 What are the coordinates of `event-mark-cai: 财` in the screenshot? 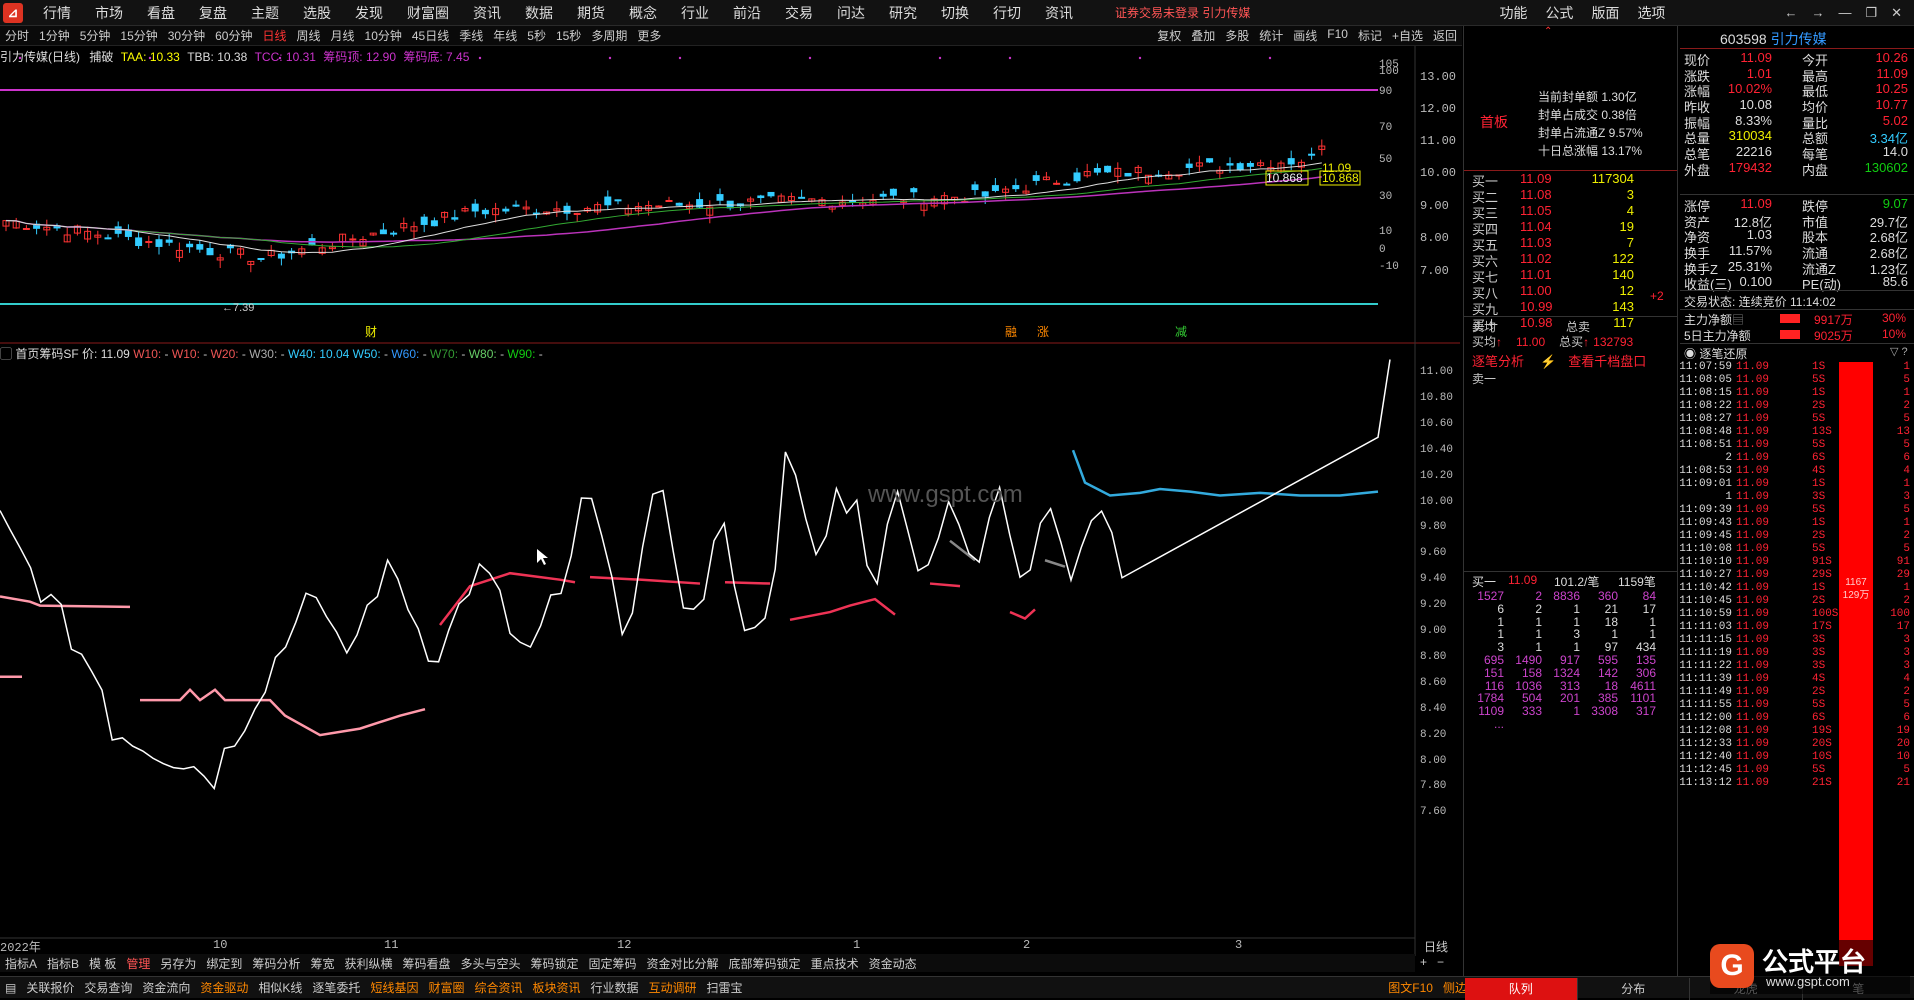 It's located at (371, 332).